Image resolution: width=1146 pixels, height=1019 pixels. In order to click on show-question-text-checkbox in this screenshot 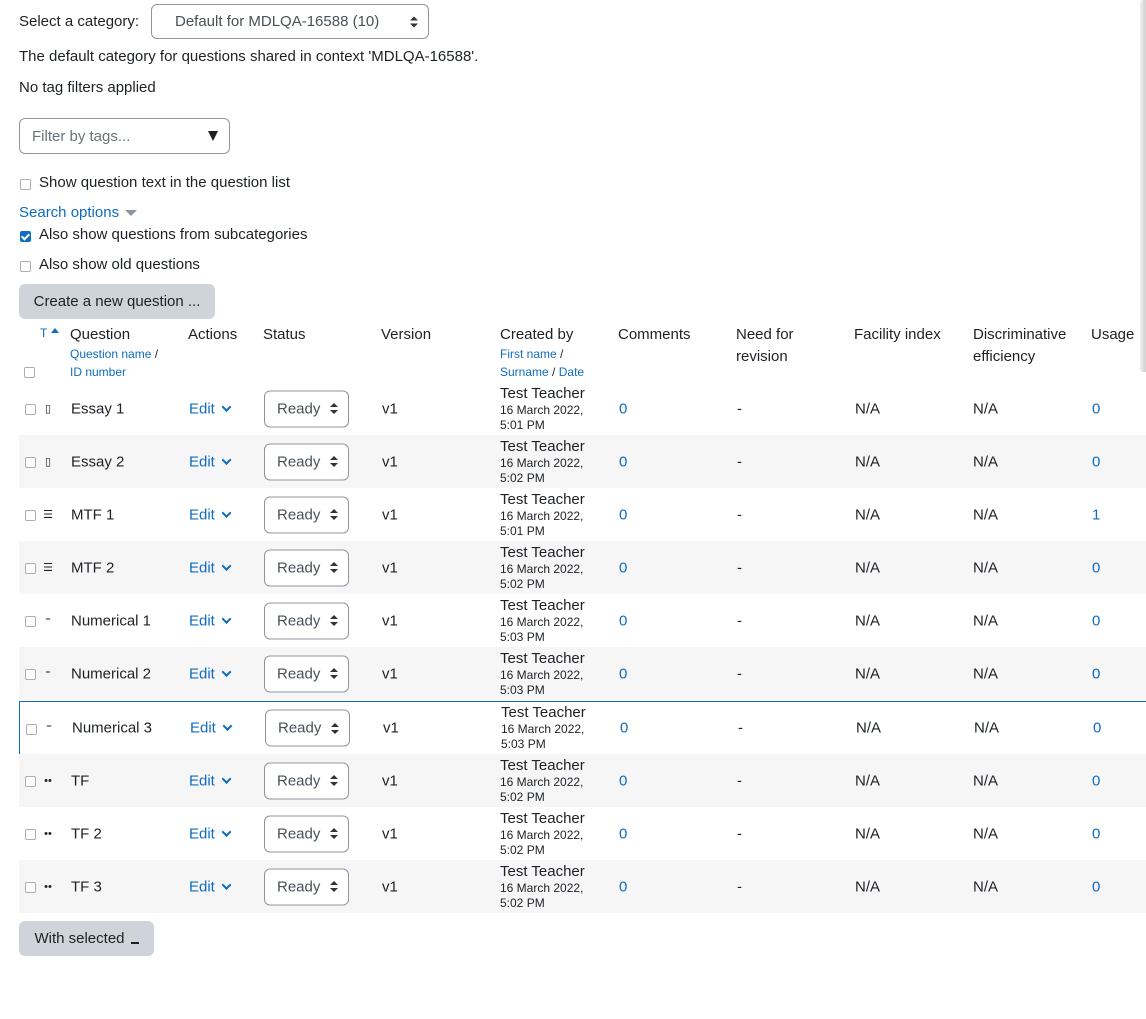, I will do `click(25, 184)`.